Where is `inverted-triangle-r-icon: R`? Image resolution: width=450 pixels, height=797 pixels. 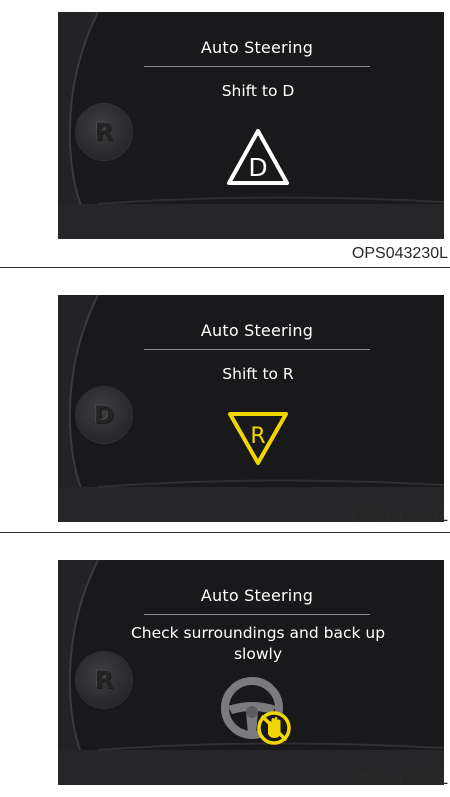
inverted-triangle-r-icon: R is located at coordinates (258, 438).